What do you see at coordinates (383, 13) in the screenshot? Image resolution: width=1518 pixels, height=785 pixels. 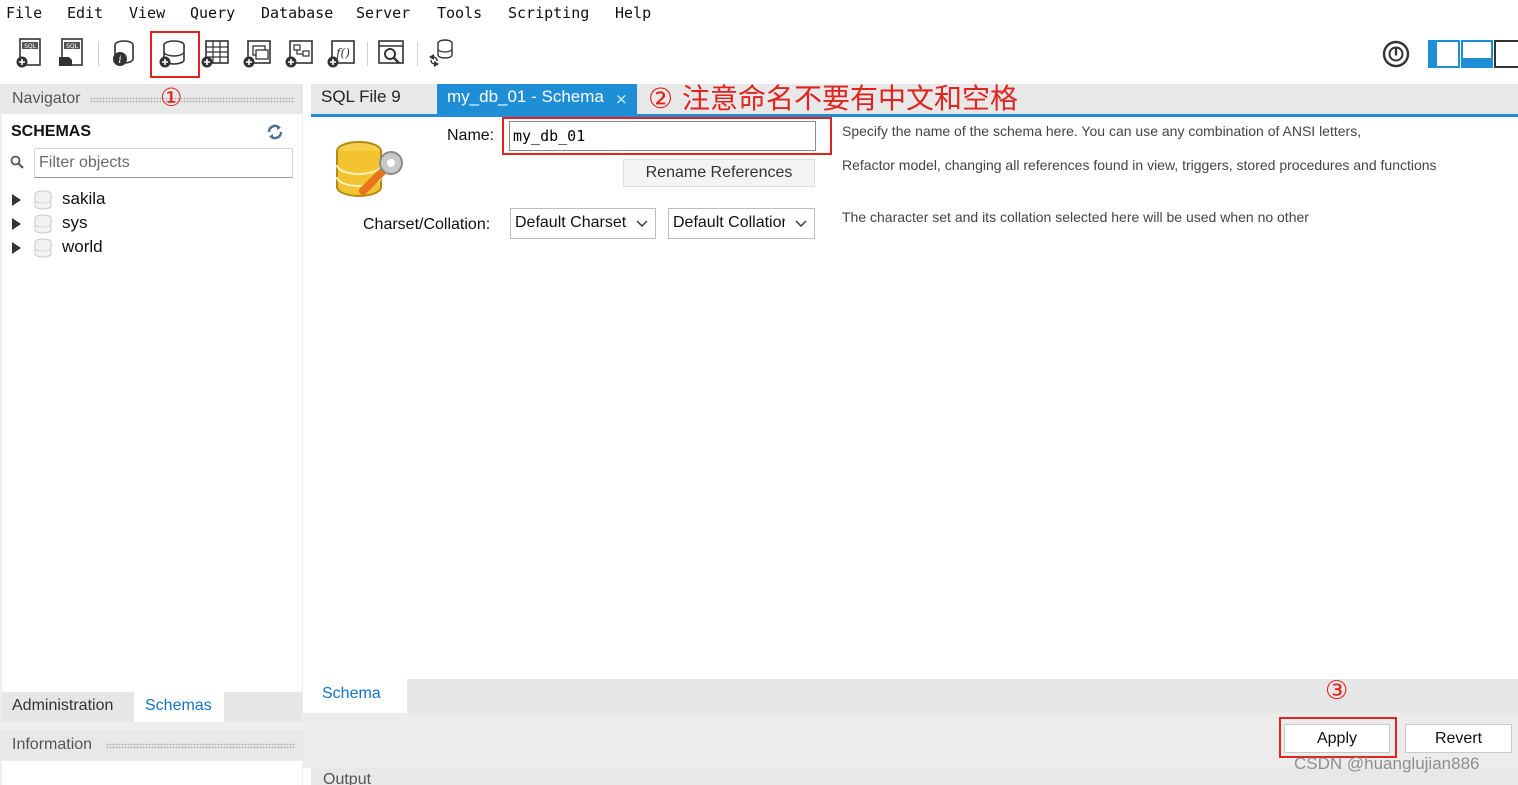 I see `menu-server: Server` at bounding box center [383, 13].